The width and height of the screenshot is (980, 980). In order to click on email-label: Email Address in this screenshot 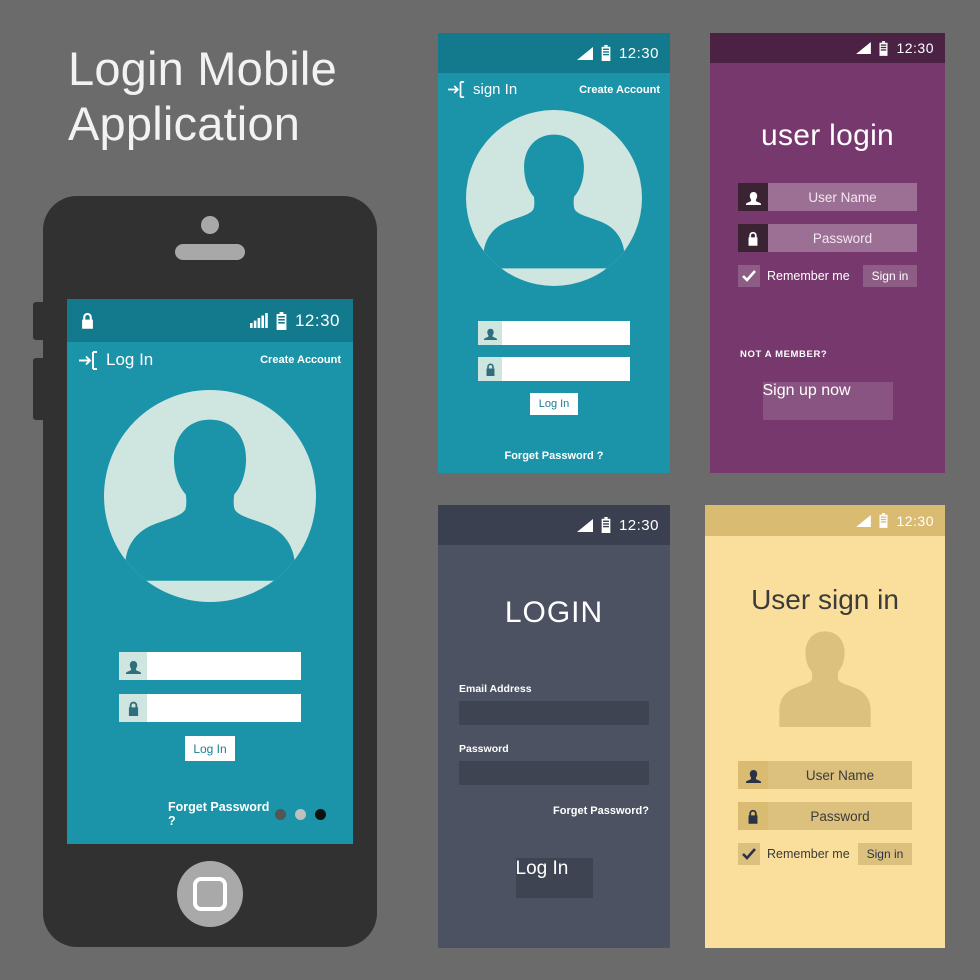, I will do `click(495, 689)`.